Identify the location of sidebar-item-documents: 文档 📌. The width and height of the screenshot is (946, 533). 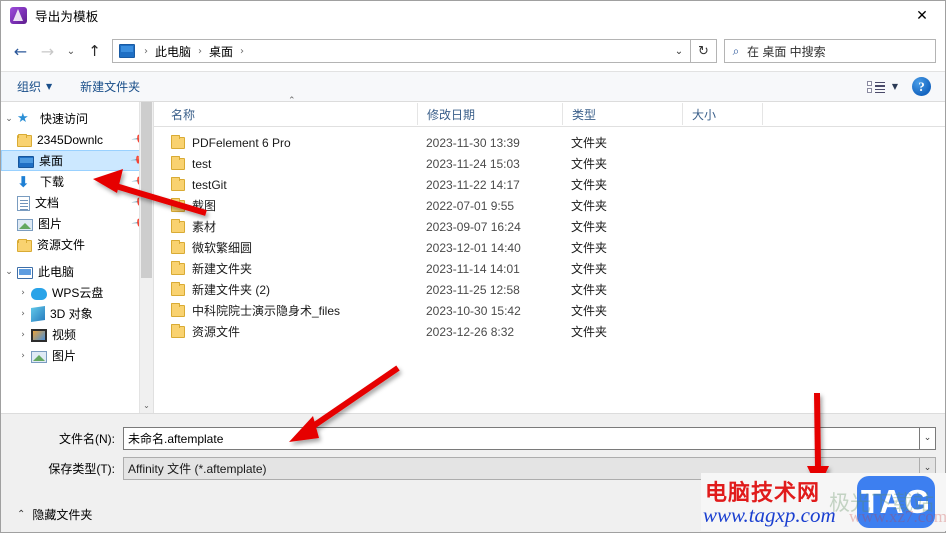
(77, 202).